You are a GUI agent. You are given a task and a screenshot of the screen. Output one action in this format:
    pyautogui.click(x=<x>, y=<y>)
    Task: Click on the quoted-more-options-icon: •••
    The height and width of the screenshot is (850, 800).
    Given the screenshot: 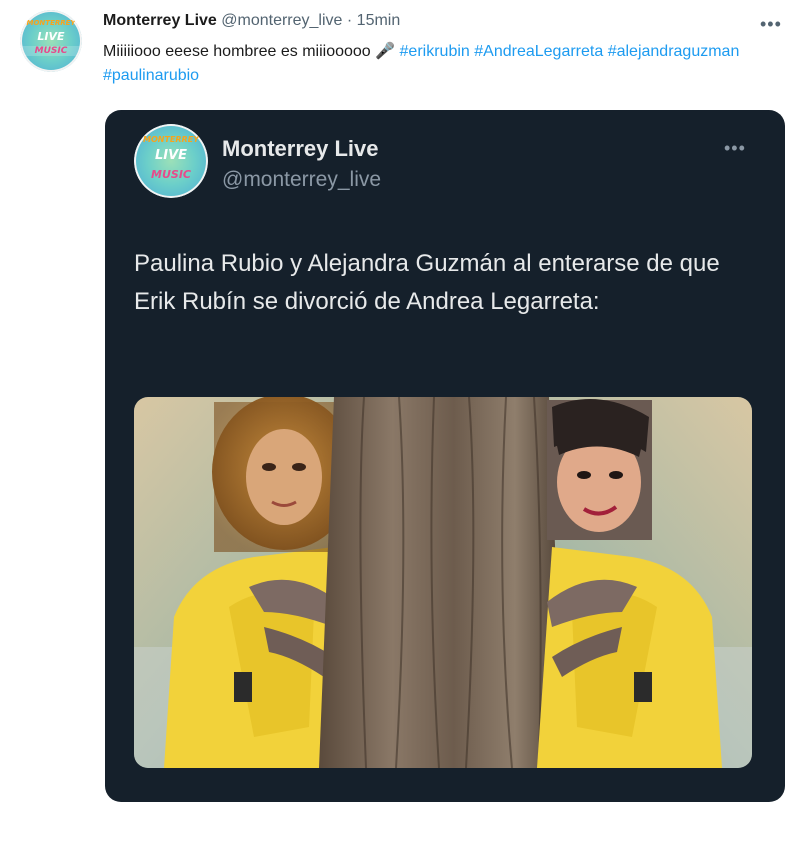 What is the action you would take?
    pyautogui.click(x=735, y=148)
    